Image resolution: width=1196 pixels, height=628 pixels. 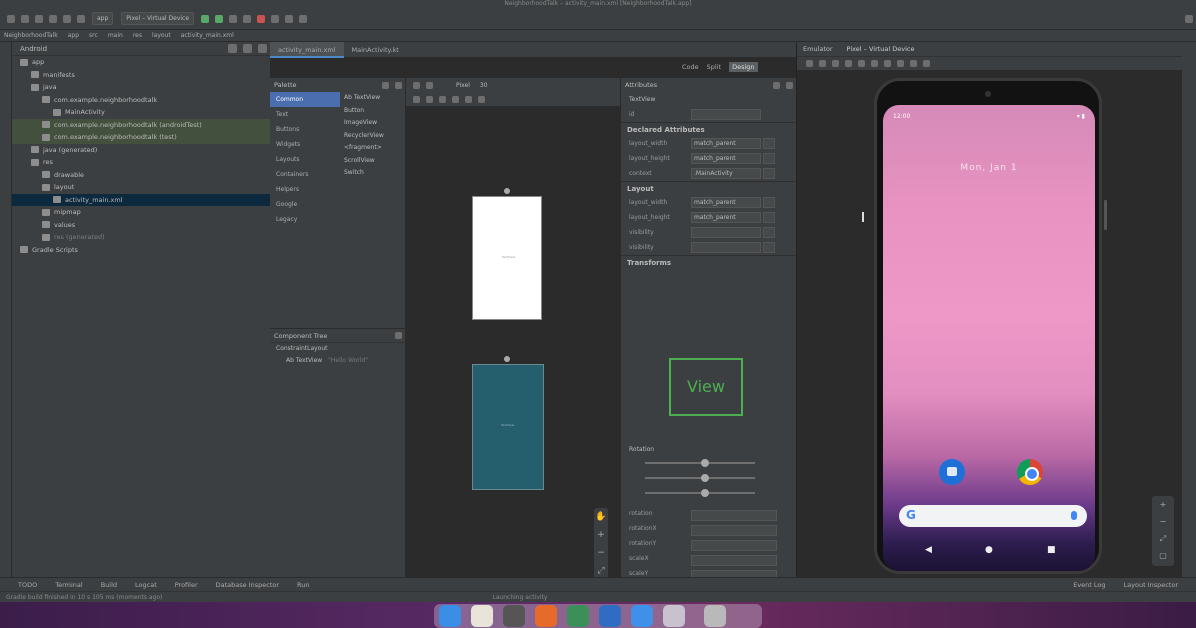 What do you see at coordinates (900, 63) in the screenshot?
I see `overview-icon` at bounding box center [900, 63].